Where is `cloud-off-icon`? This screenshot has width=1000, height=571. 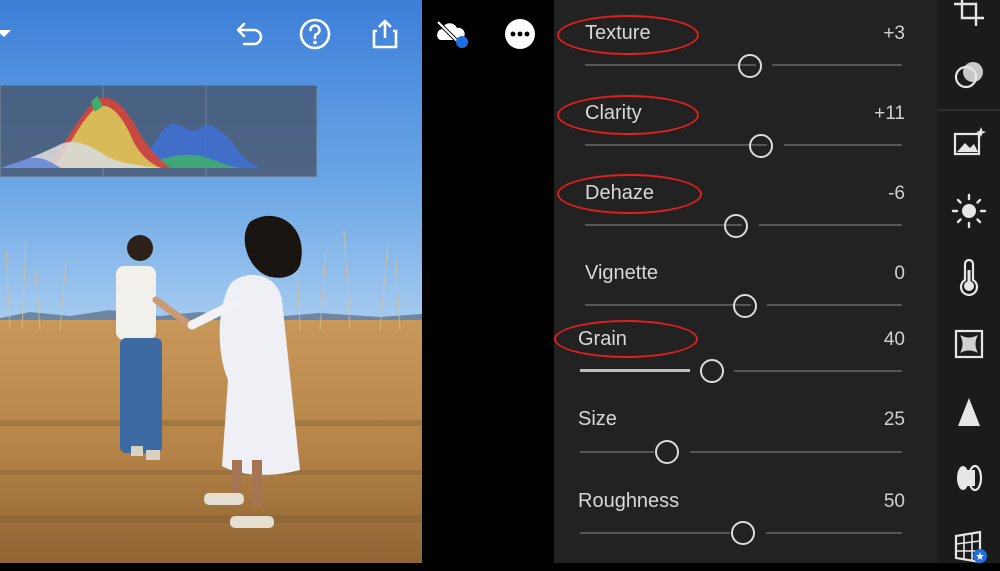
cloud-off-icon is located at coordinates (450, 34).